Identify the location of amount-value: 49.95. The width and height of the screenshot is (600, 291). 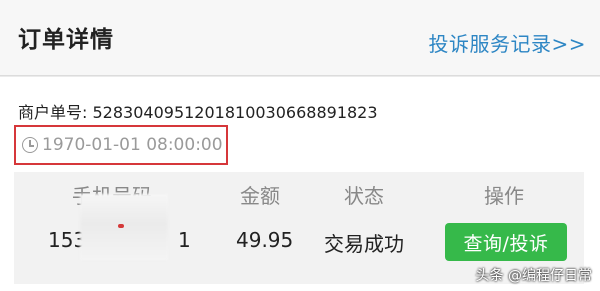
(265, 240).